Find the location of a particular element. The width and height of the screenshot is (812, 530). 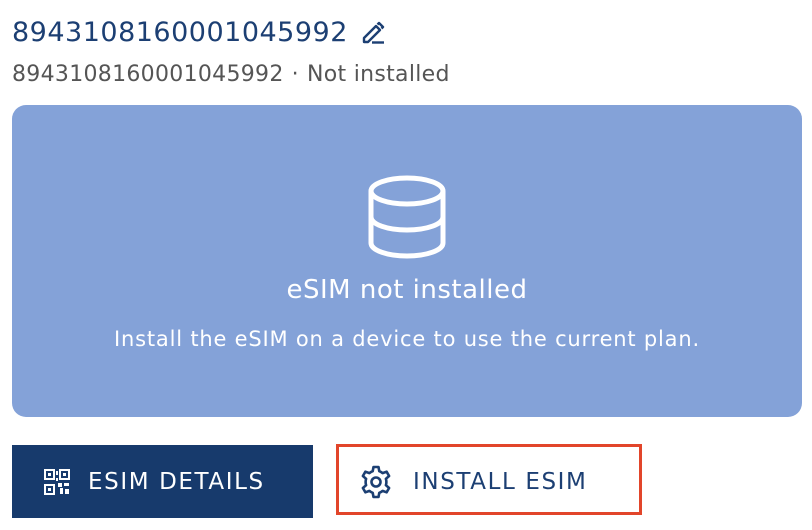

esim-details-button: ESIM DETAILS is located at coordinates (162, 481).